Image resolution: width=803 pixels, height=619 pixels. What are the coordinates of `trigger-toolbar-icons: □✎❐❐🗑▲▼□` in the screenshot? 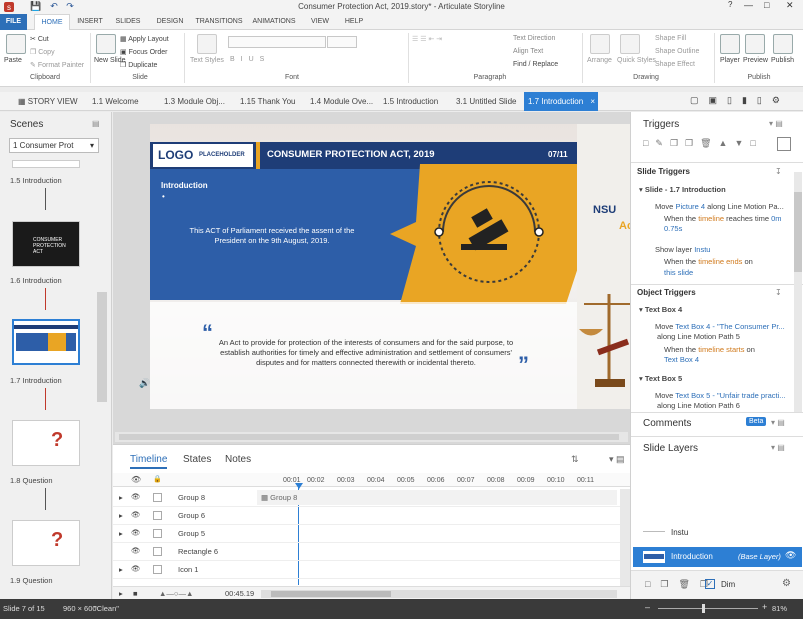 It's located at (703, 143).